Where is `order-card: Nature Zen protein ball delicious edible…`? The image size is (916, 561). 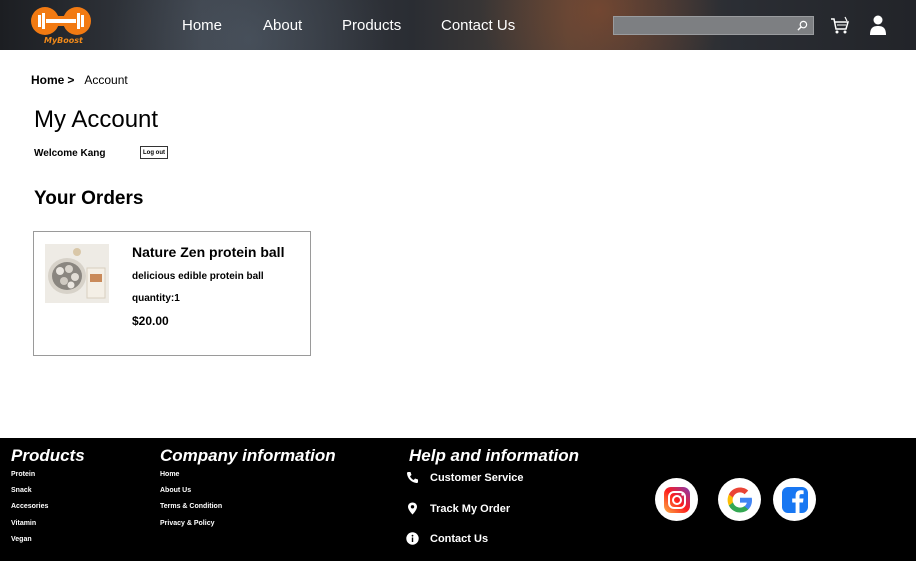
order-card: Nature Zen protein ball delicious edible… is located at coordinates (172, 293).